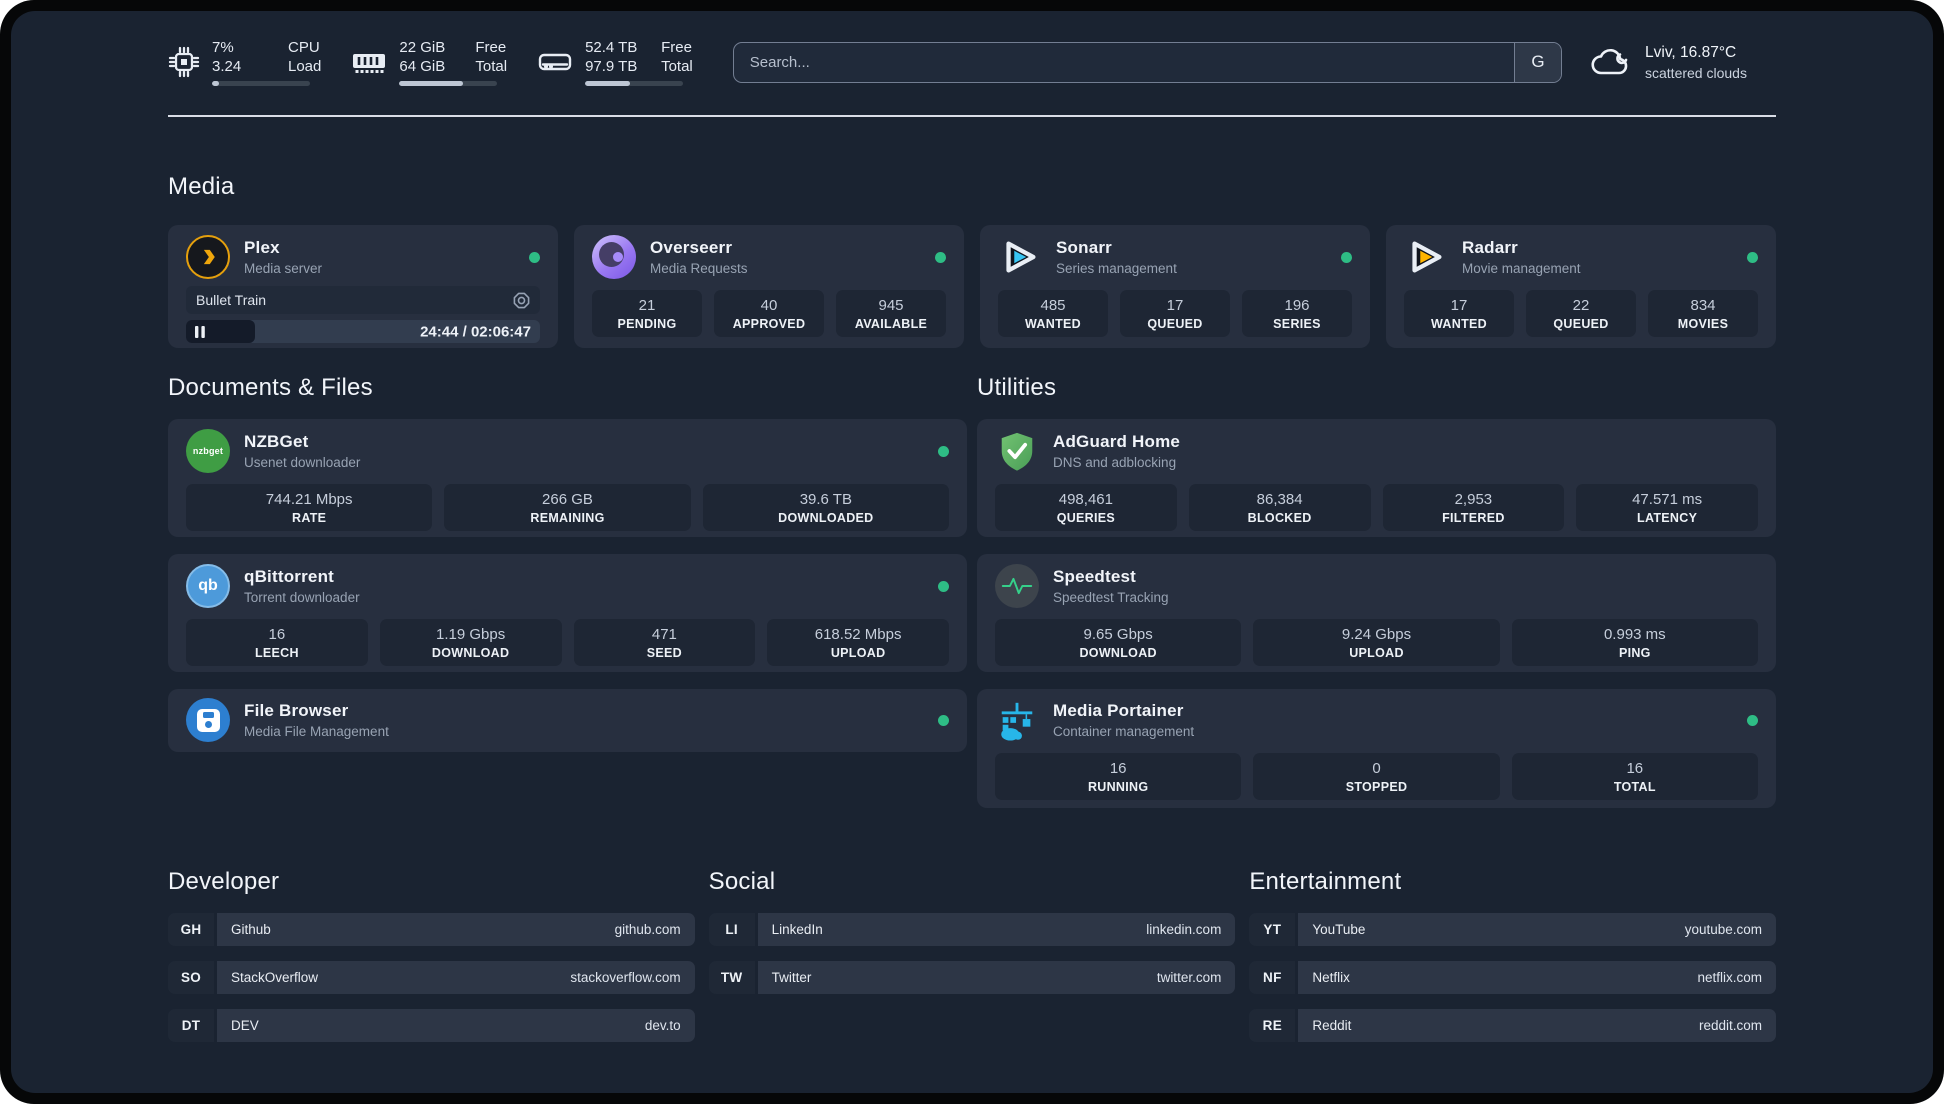 Image resolution: width=1944 pixels, height=1104 pixels. I want to click on ram-total-value: 64 GiB, so click(422, 66).